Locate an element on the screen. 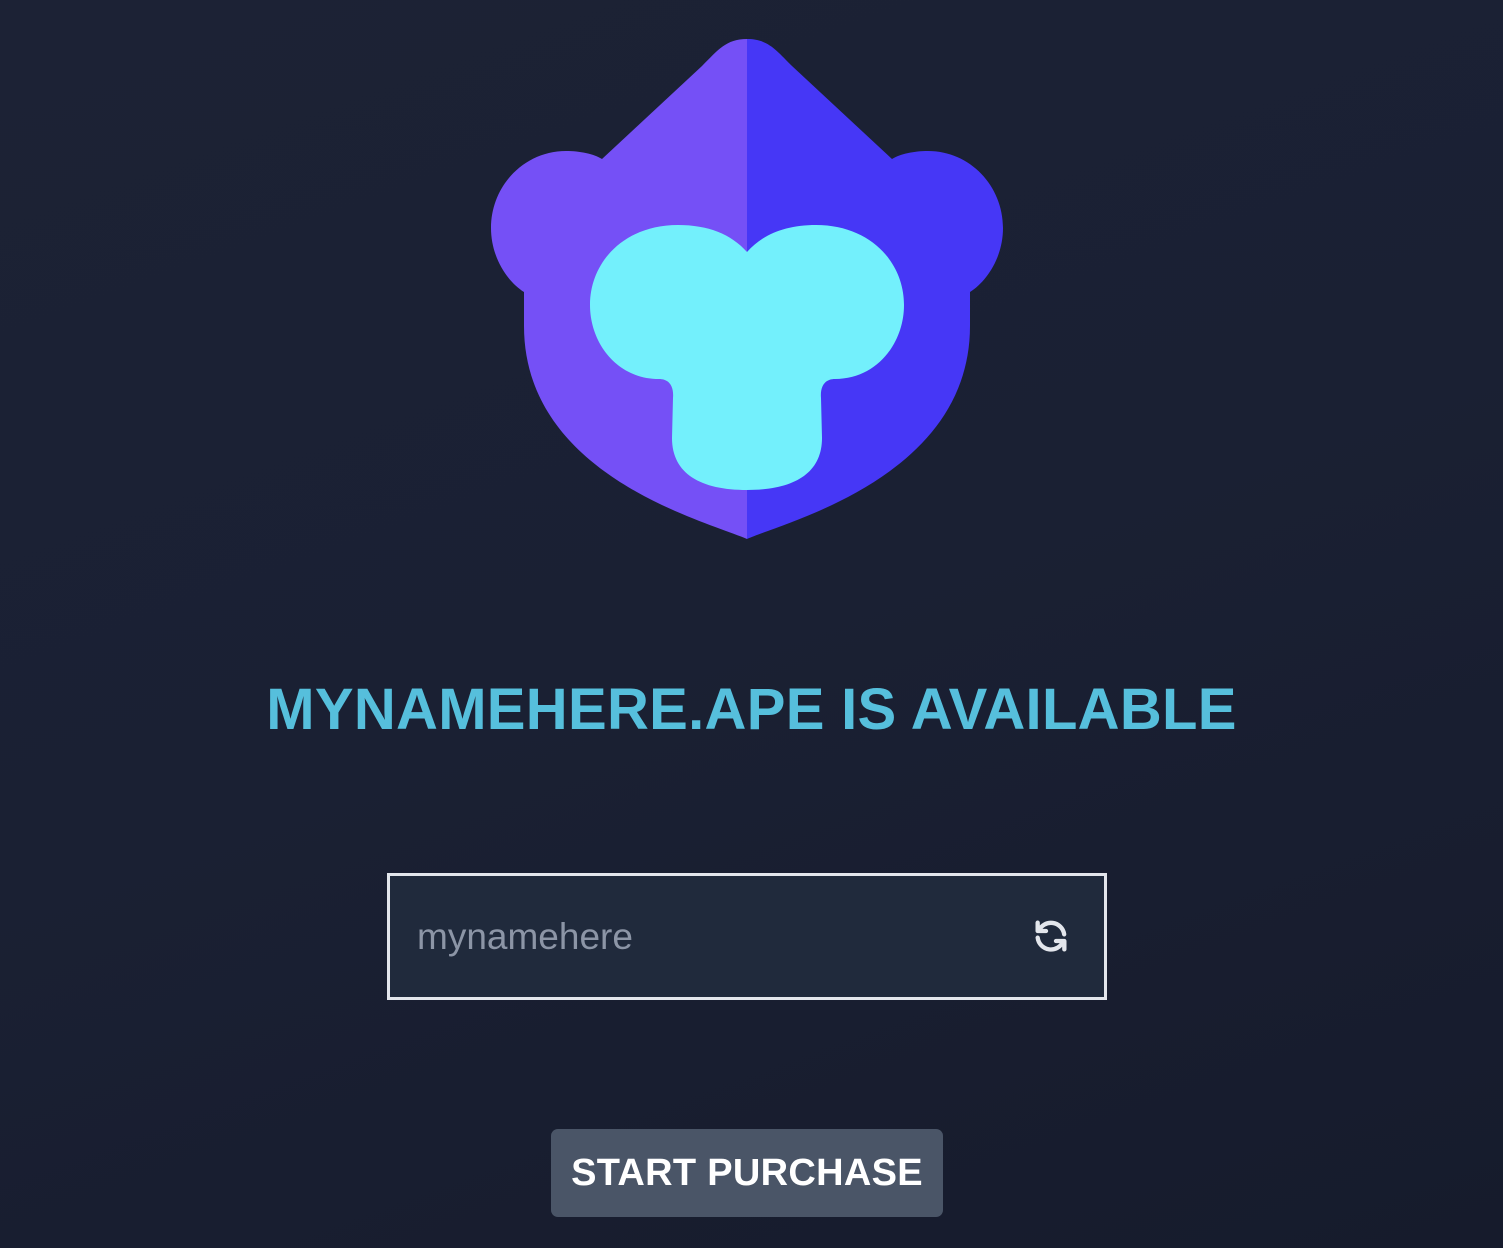 The height and width of the screenshot is (1248, 1503). refresh-icon is located at coordinates (1051, 936).